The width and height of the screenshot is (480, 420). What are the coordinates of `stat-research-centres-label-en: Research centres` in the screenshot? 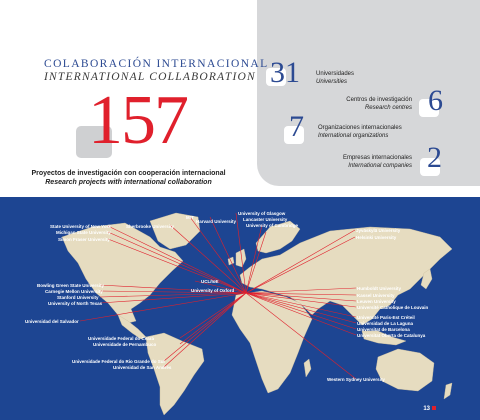 It's located at (388, 108).